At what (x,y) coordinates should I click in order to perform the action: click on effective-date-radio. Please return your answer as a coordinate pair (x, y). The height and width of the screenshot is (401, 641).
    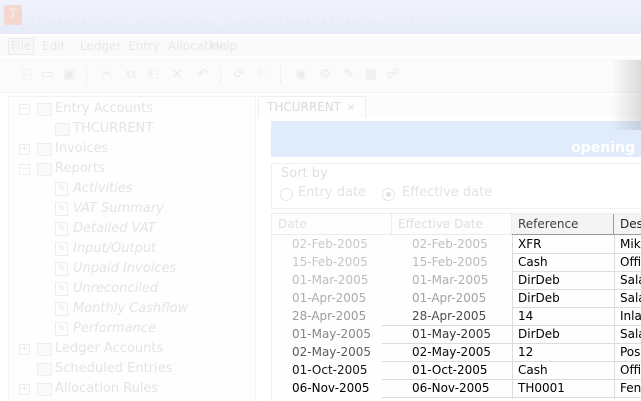
    Looking at the image, I should click on (388, 194).